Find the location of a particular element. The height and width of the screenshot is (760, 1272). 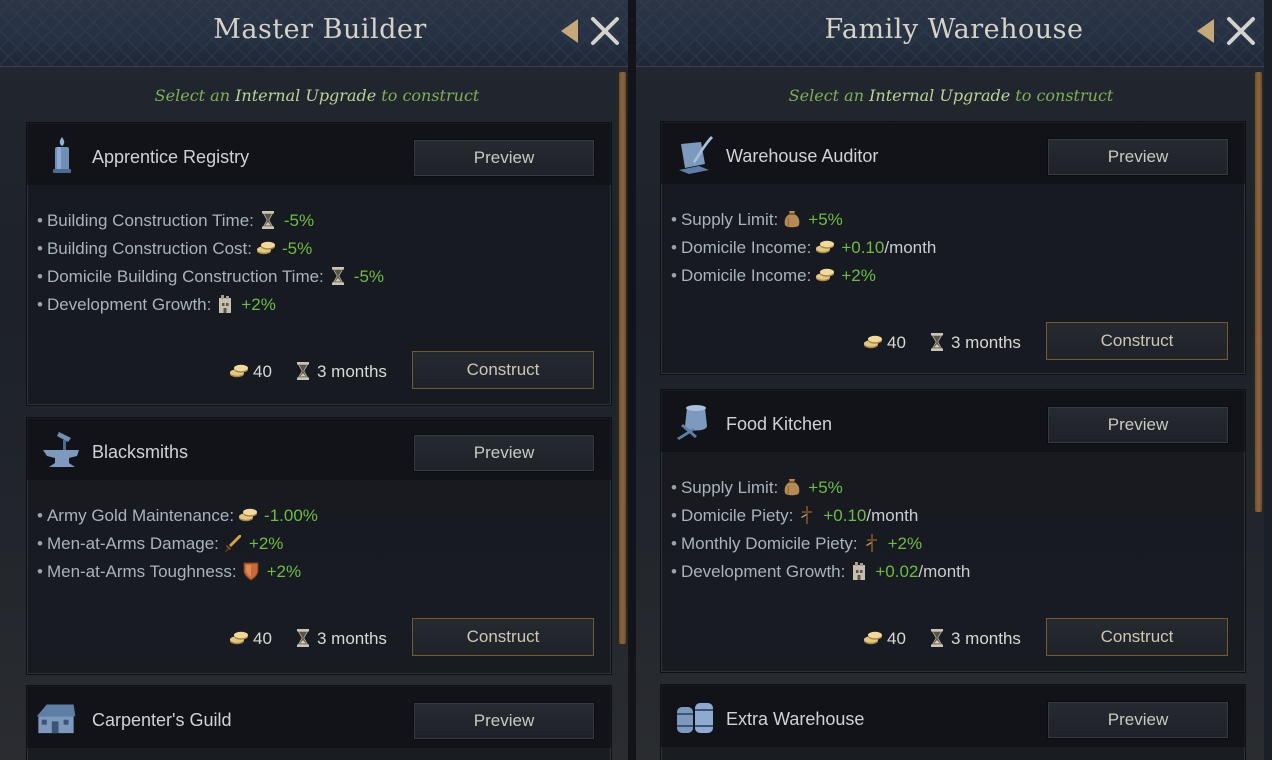

barrels-icon is located at coordinates (695, 718).